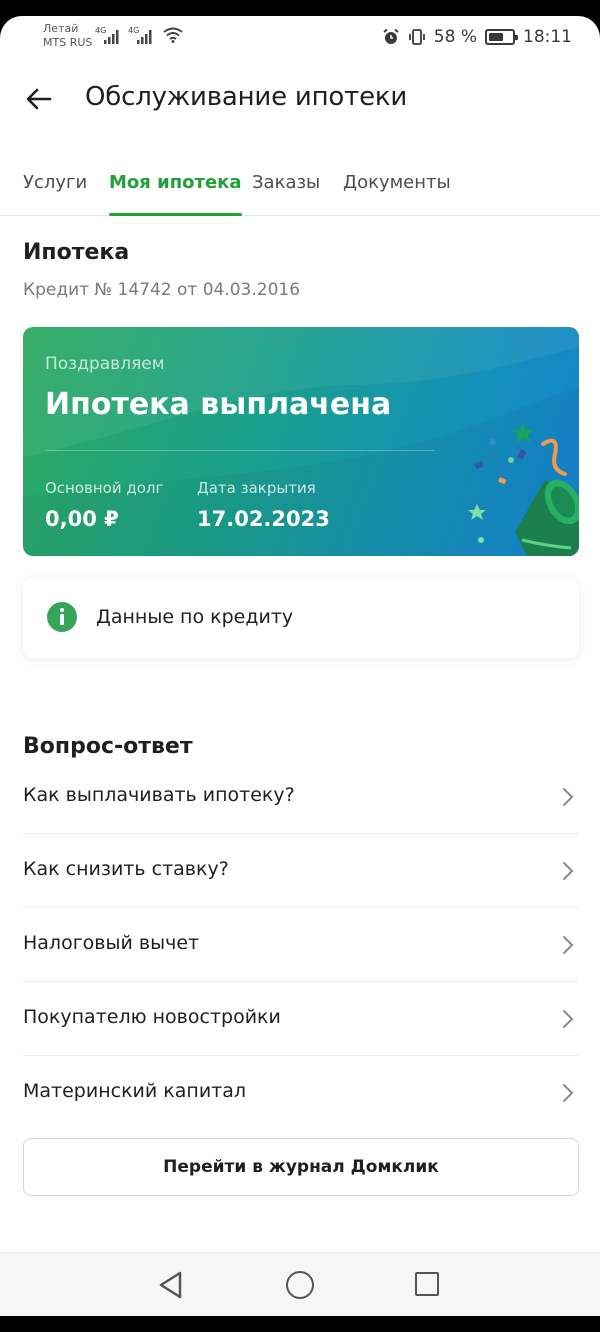 This screenshot has height=1332, width=600. I want to click on faq-item-label: Налоговый вычет, so click(111, 943).